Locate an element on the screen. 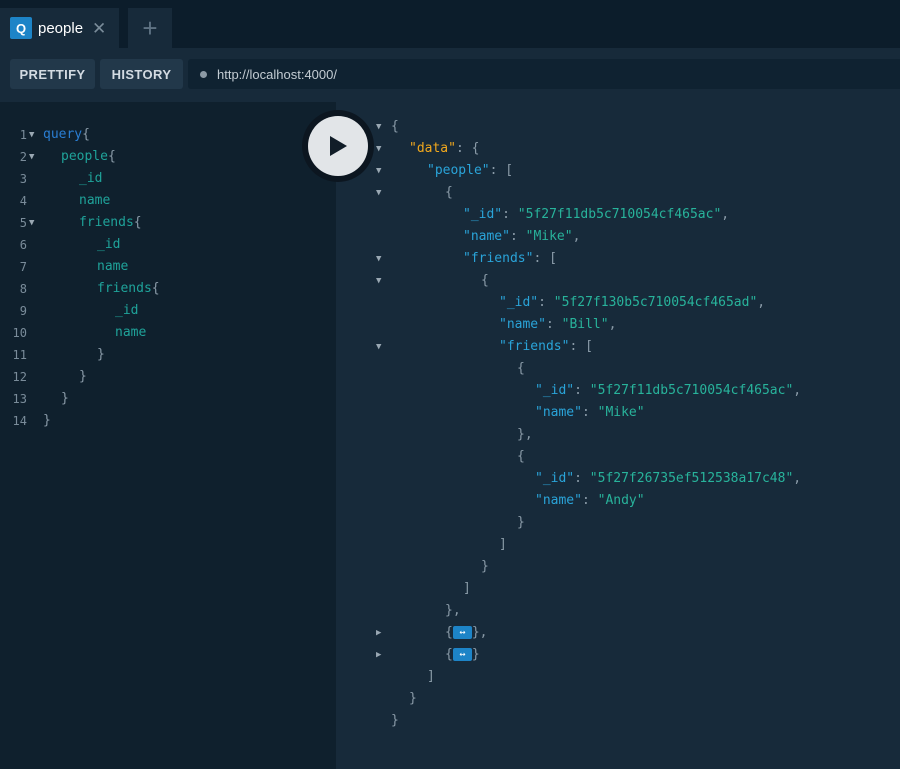  result-line: ▼ "people": [ is located at coordinates (618, 171).